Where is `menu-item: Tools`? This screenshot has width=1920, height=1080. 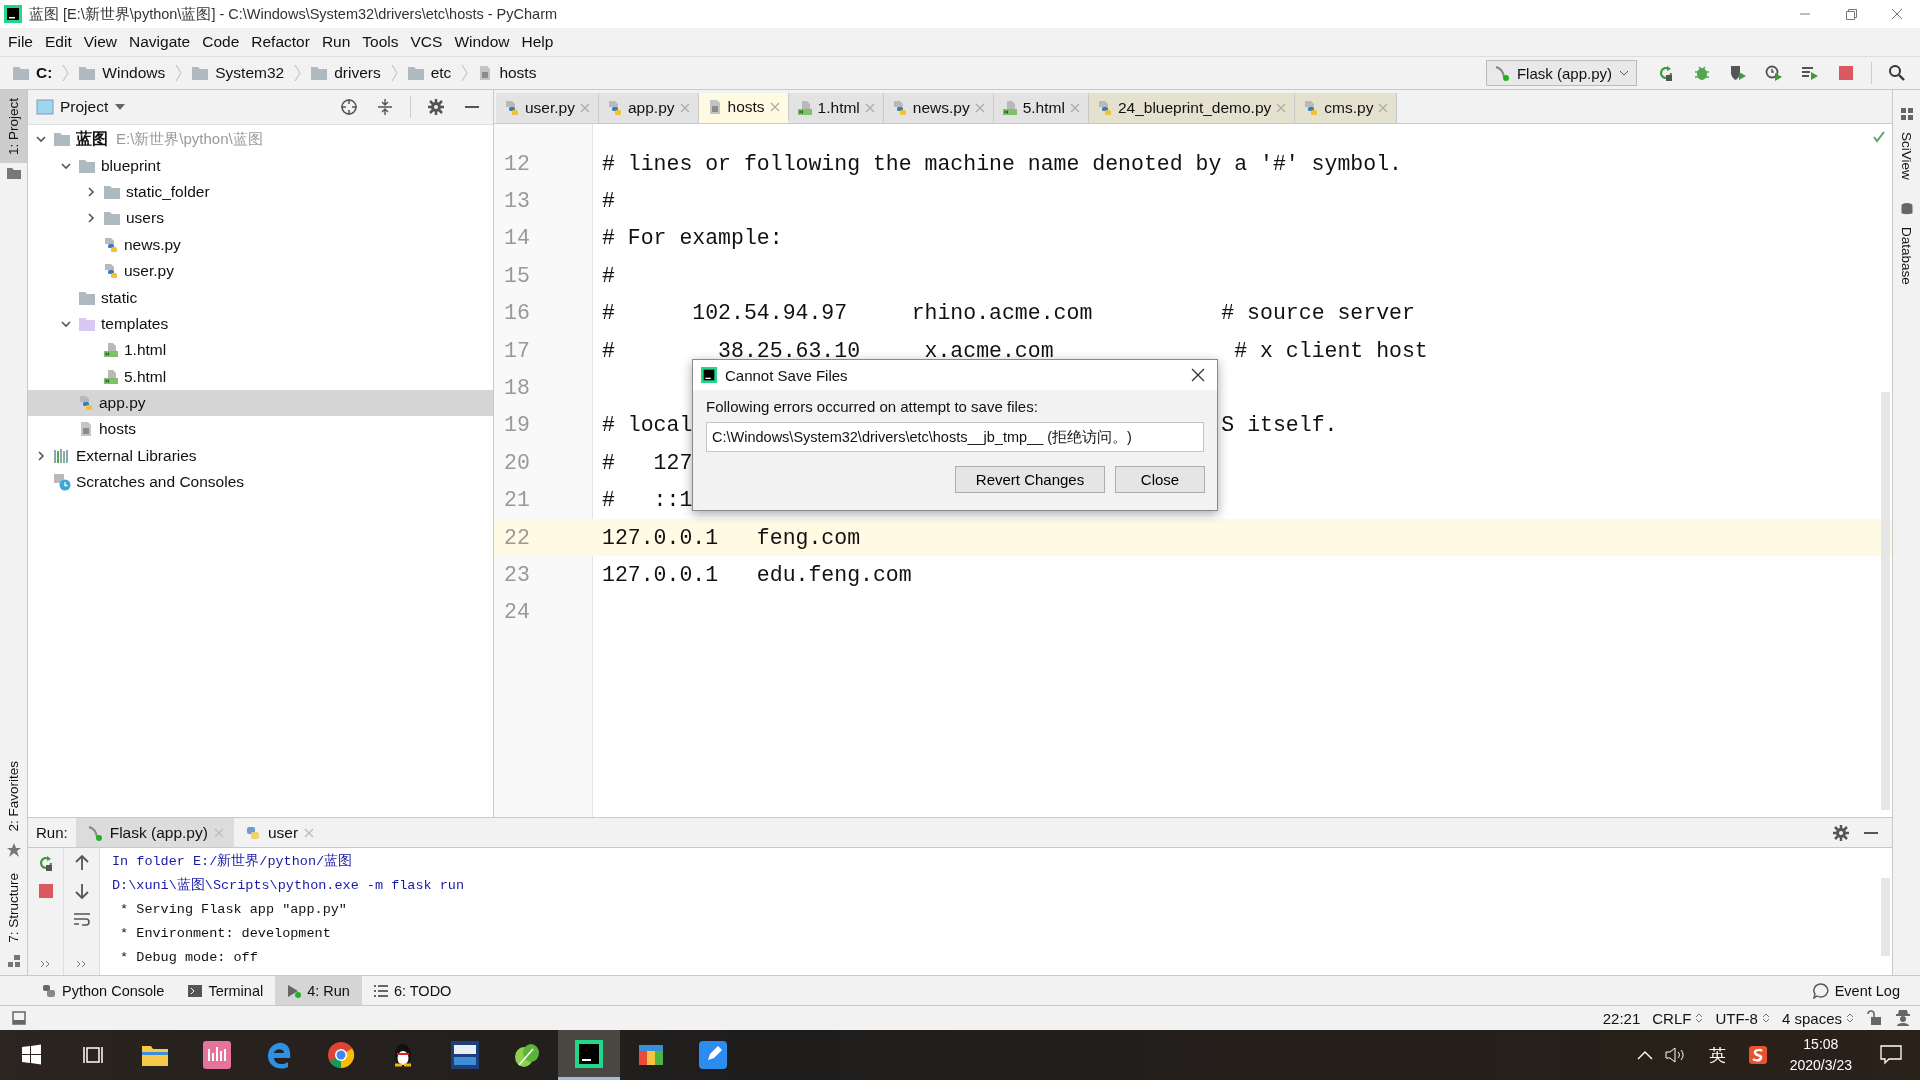 menu-item: Tools is located at coordinates (380, 42).